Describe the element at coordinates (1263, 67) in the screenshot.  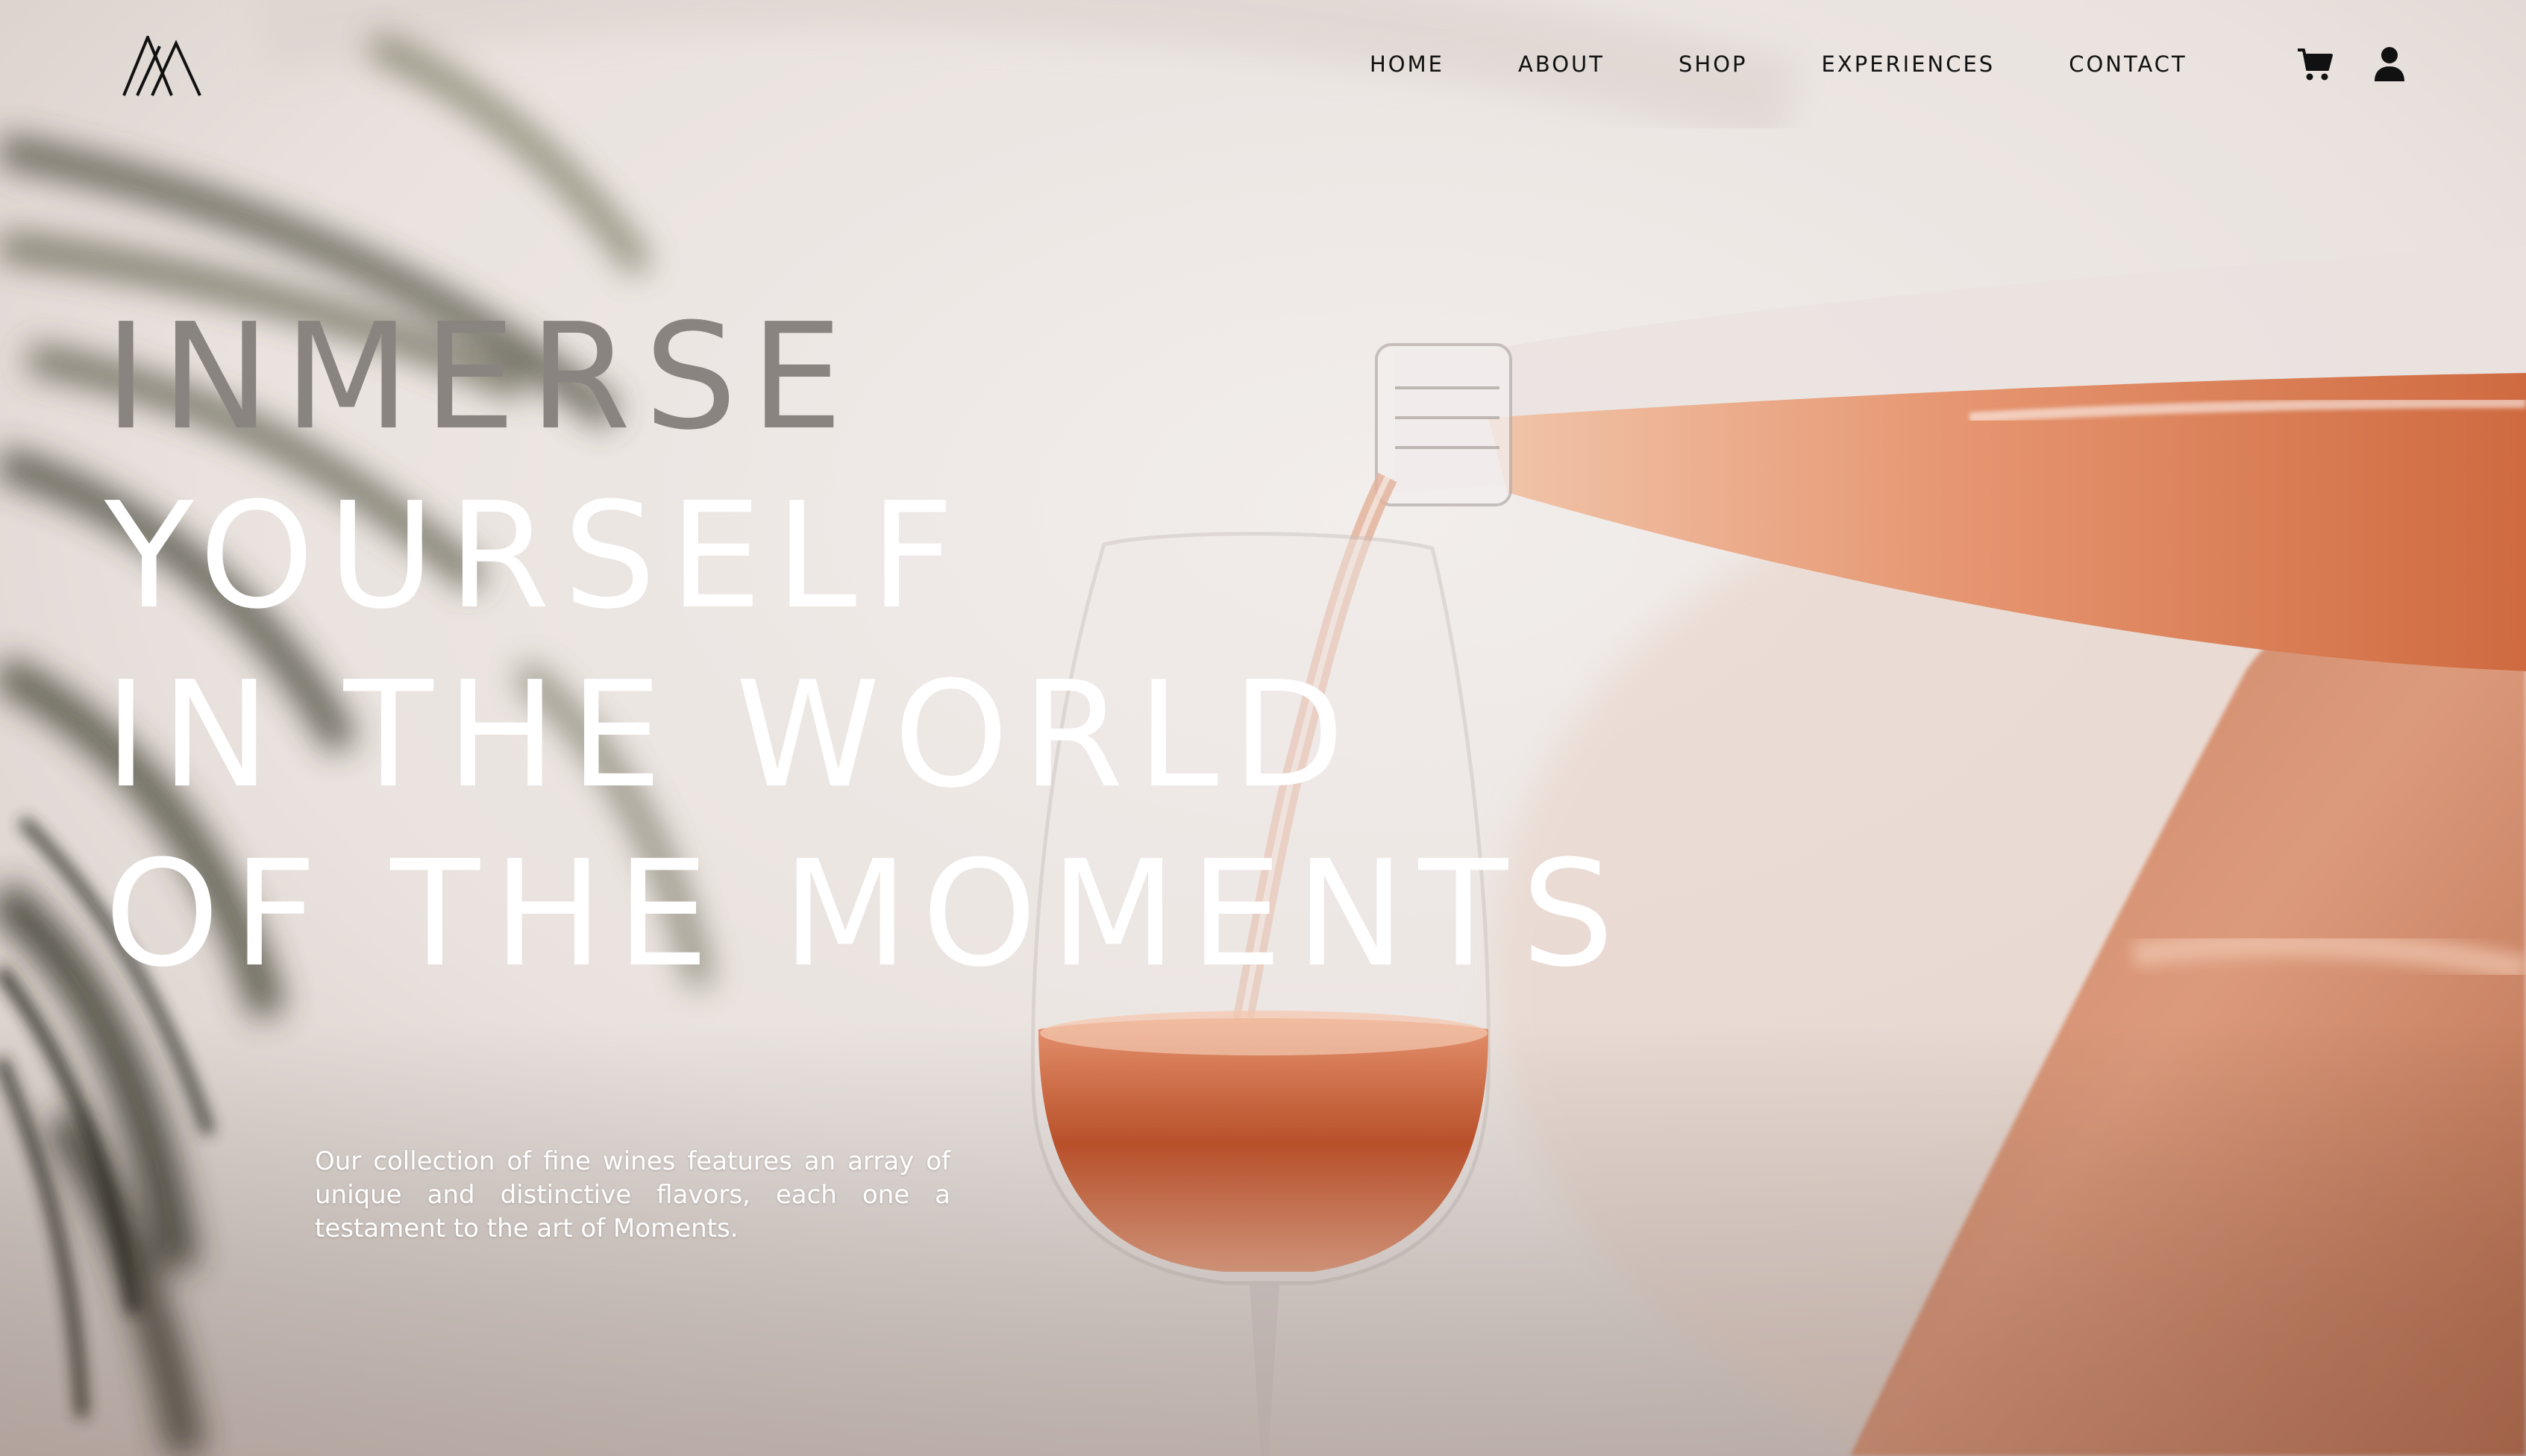
I see `site-header: HOME ABOUT SHOP EXPERIENCES CONTACT` at that location.